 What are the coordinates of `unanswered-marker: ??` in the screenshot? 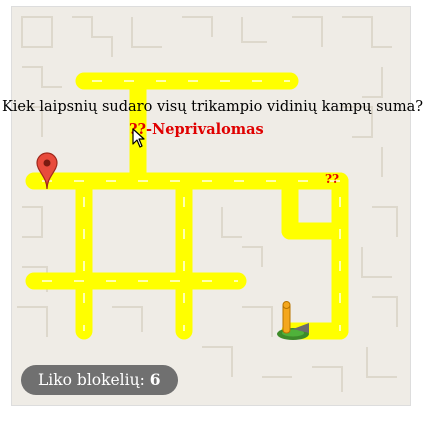 It's located at (332, 179).